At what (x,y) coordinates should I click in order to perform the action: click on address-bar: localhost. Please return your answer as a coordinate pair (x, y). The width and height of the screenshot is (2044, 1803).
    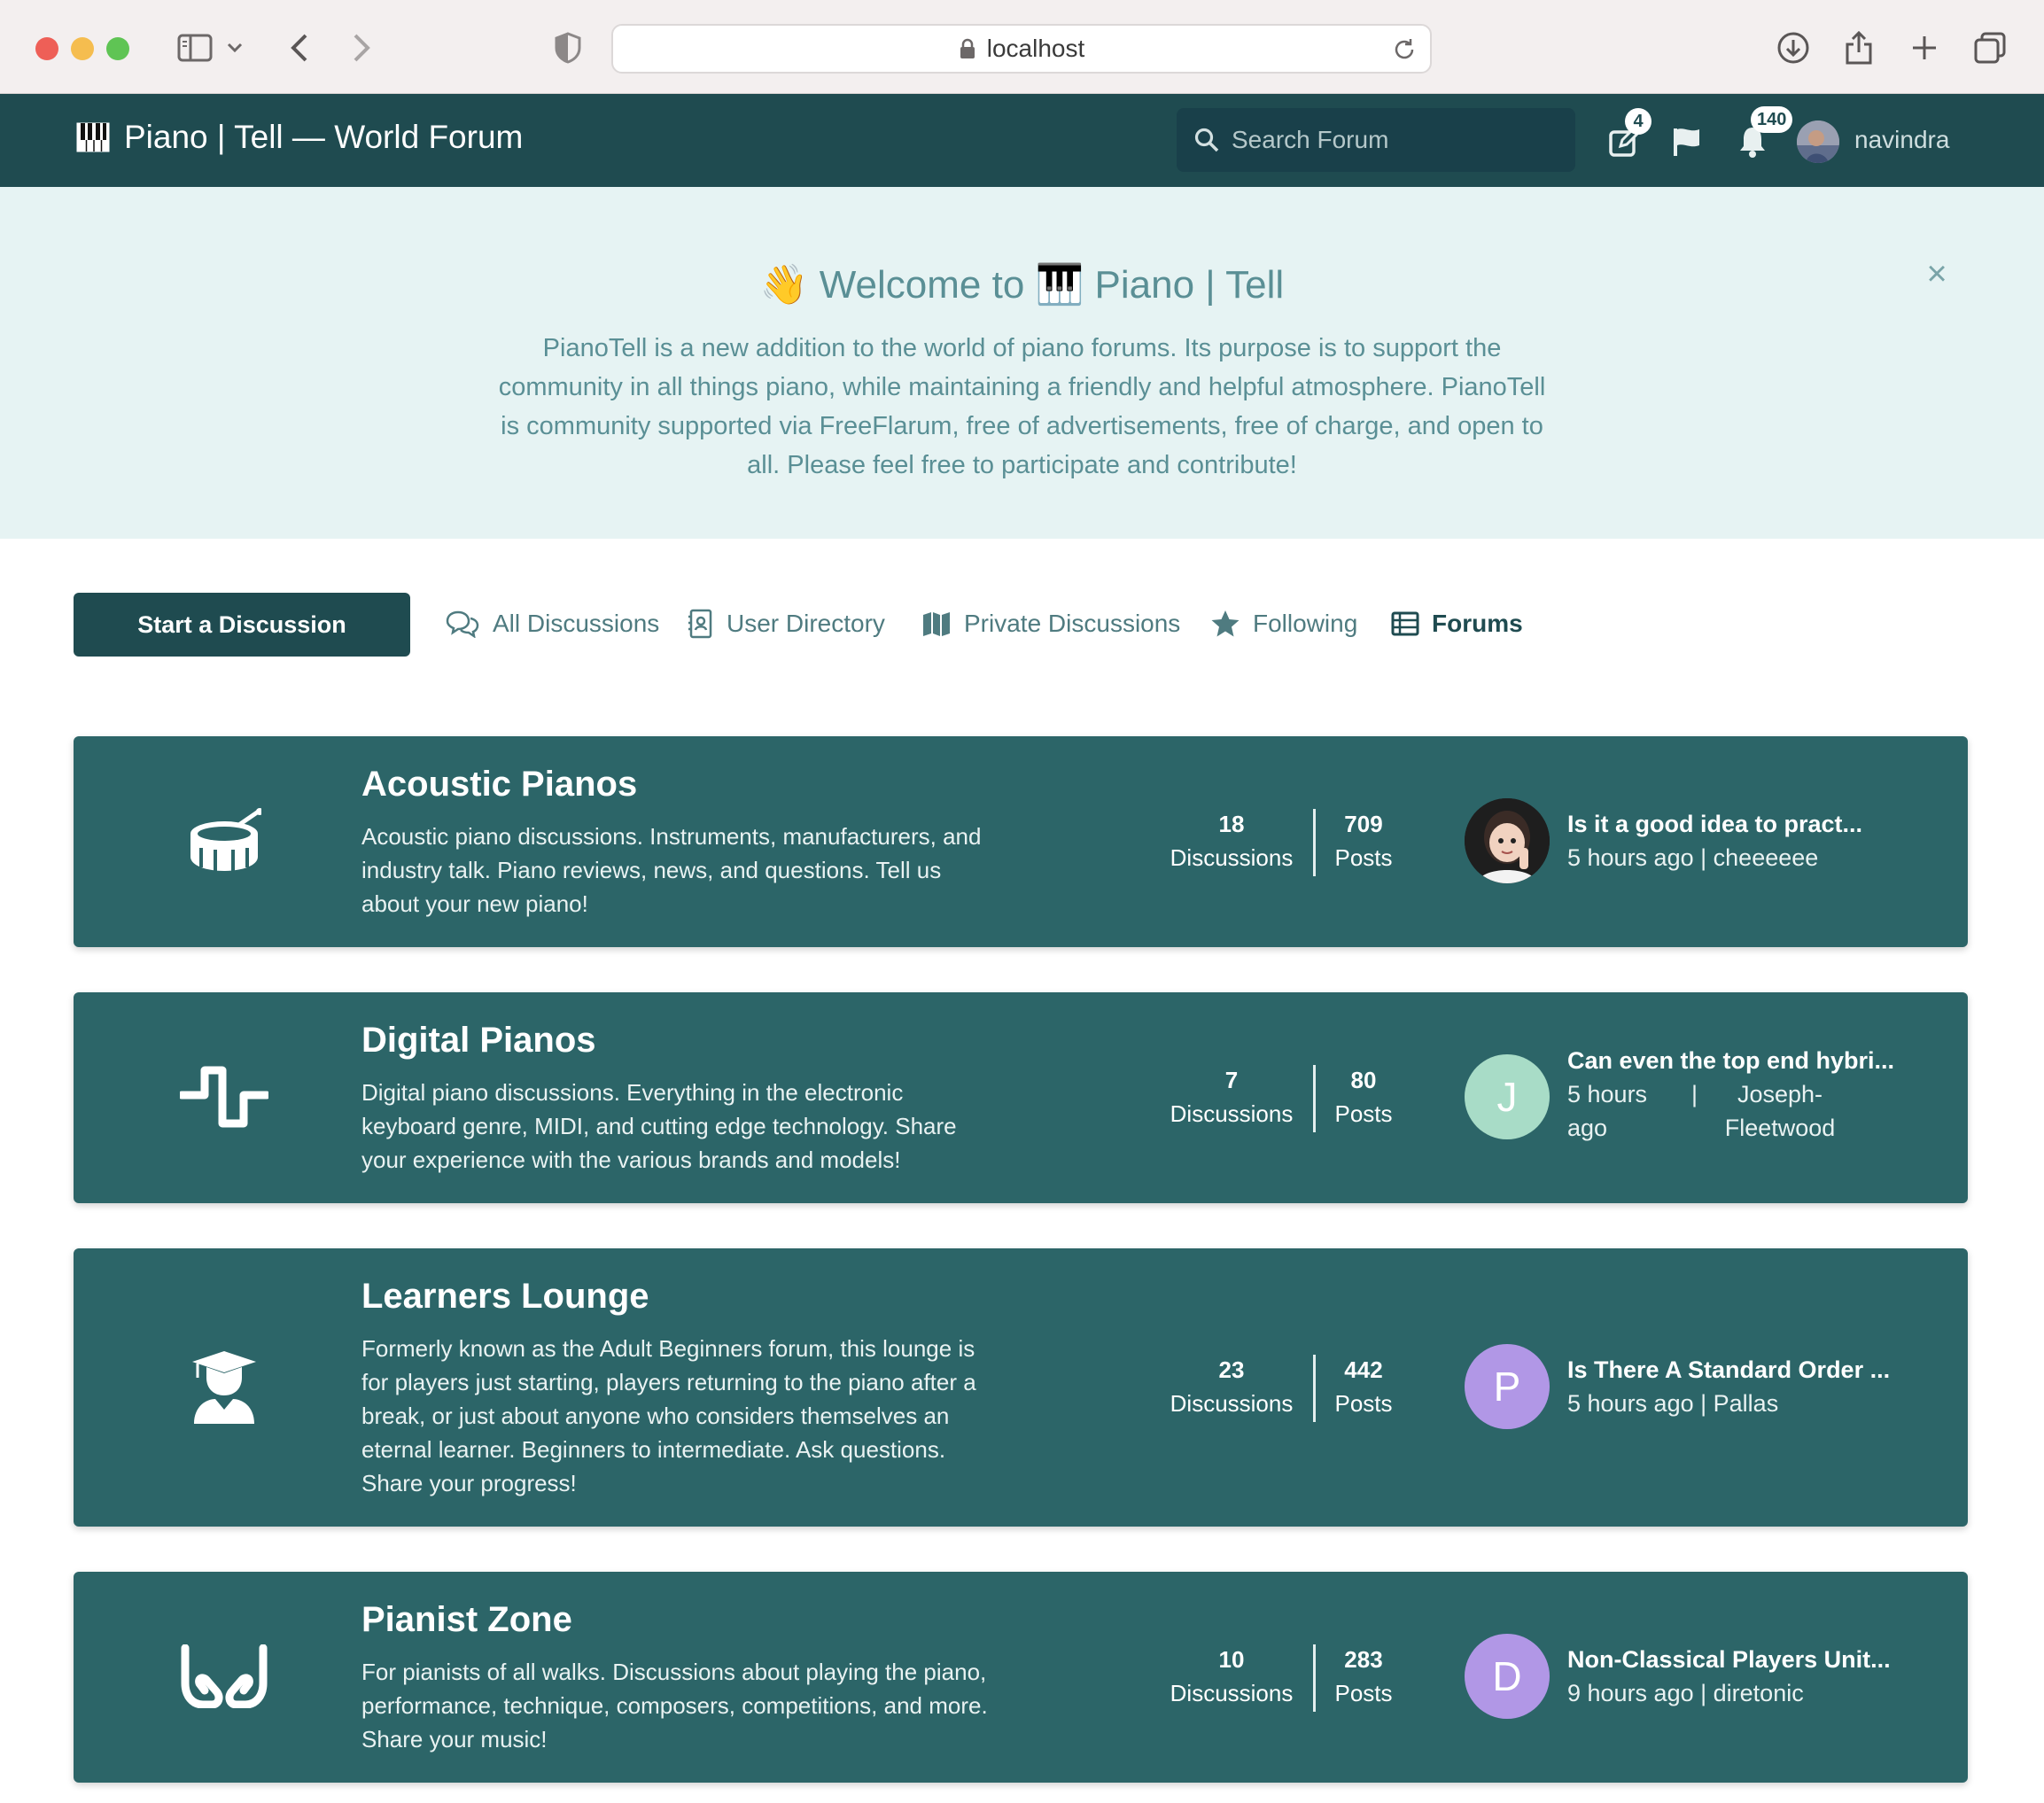
    Looking at the image, I should click on (1021, 49).